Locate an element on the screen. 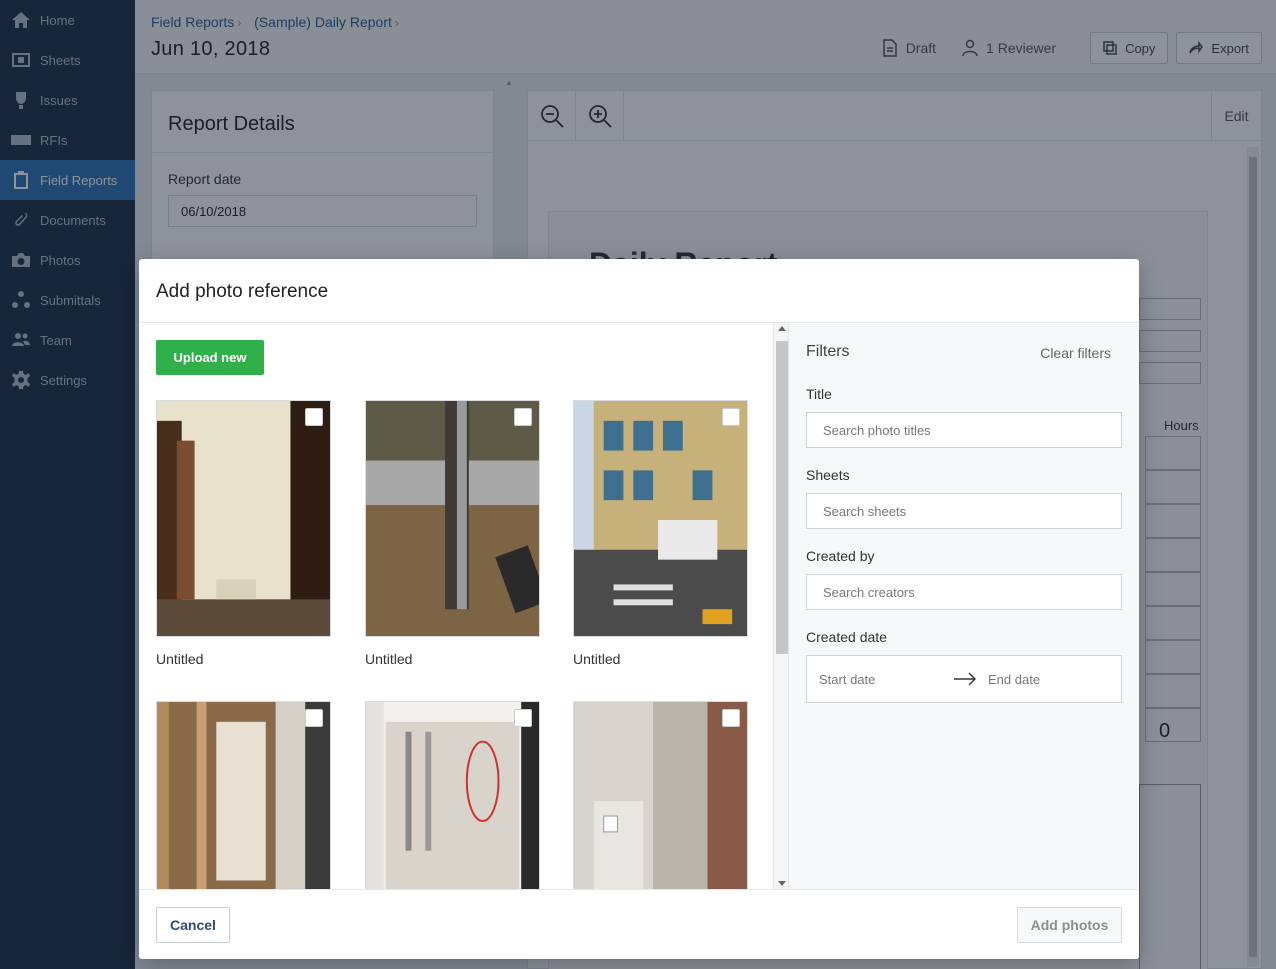 This screenshot has height=969, width=1276. title-filter-label: Title is located at coordinates (819, 394).